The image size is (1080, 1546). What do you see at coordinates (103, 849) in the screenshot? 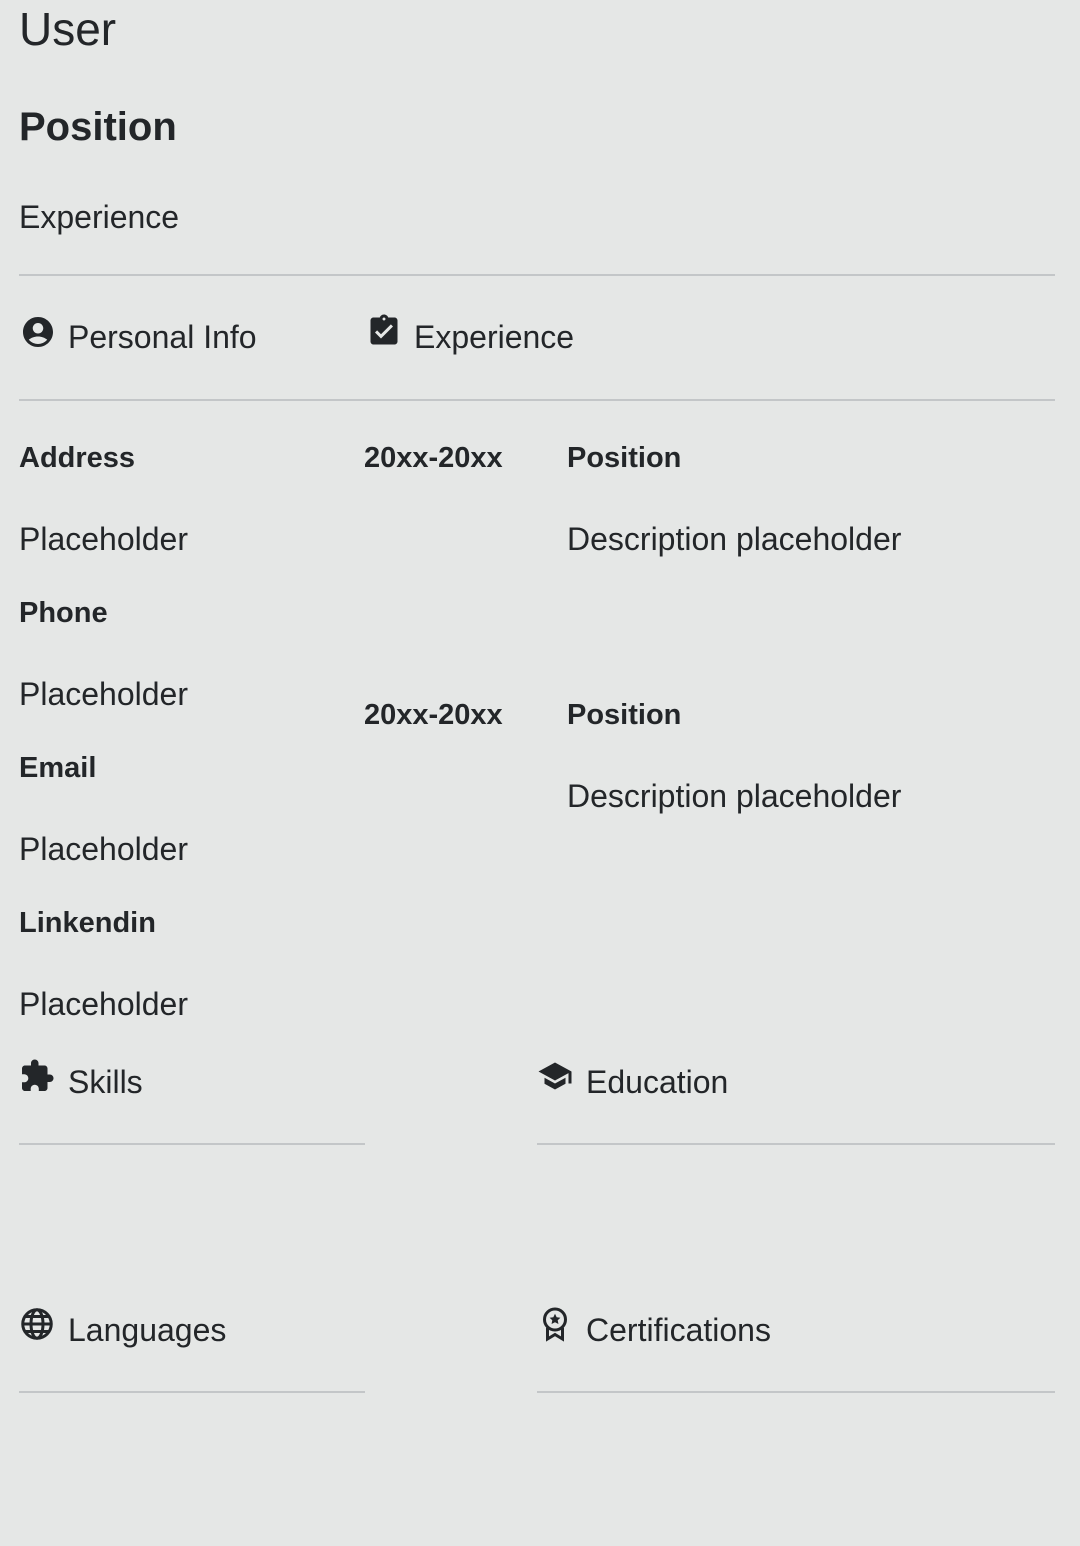
I see `field-value-email: Placeholder` at bounding box center [103, 849].